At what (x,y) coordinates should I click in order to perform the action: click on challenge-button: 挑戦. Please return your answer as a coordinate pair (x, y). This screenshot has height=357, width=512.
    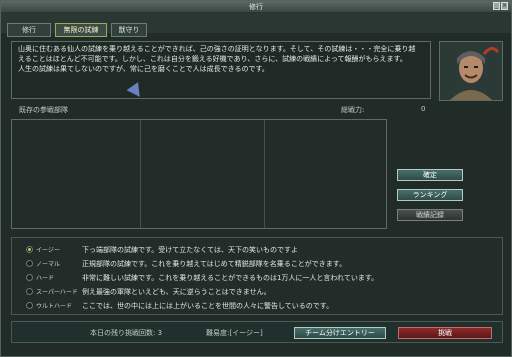
    Looking at the image, I should click on (445, 333).